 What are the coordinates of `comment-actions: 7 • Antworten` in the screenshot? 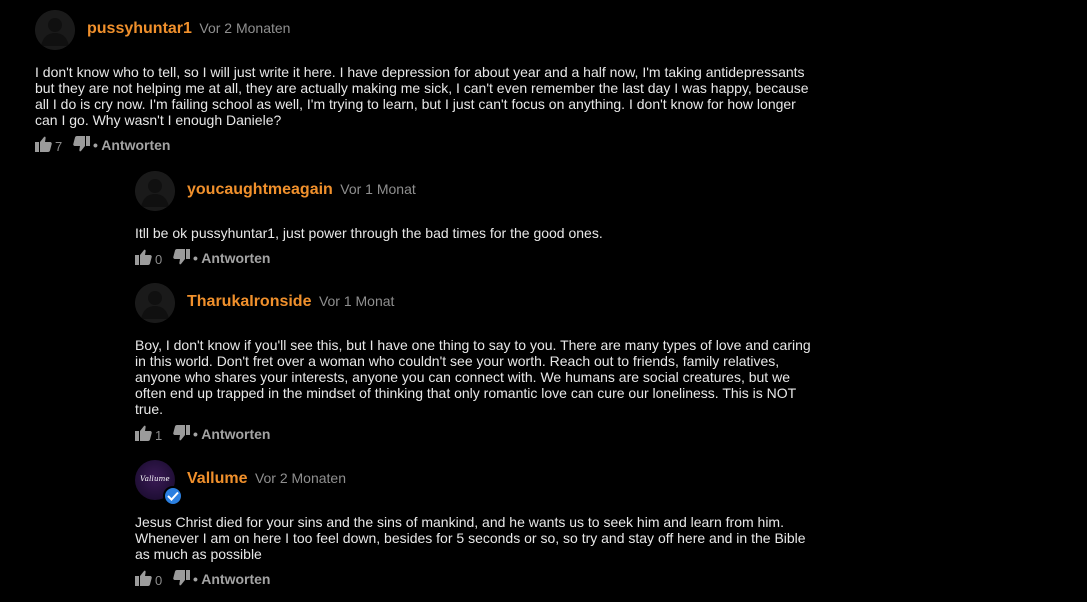 It's located at (380, 145).